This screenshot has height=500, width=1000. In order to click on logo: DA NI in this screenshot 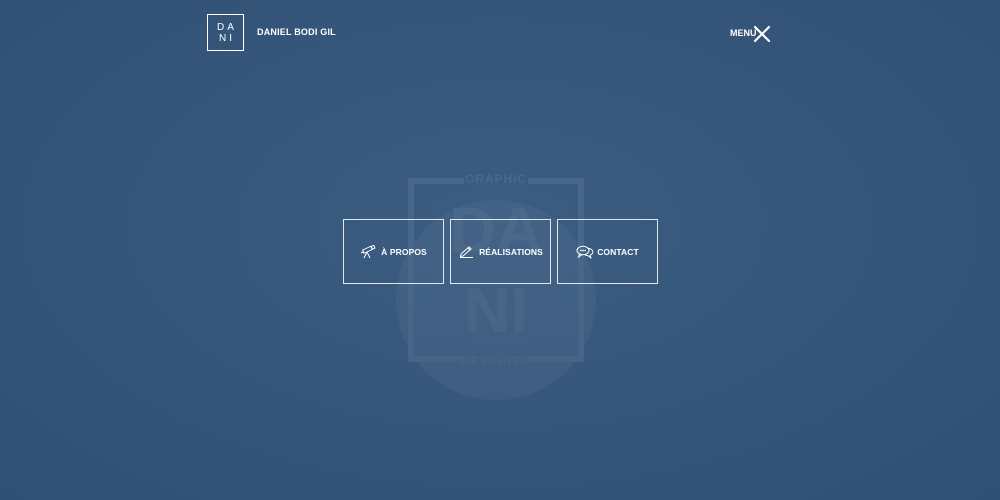, I will do `click(225, 32)`.